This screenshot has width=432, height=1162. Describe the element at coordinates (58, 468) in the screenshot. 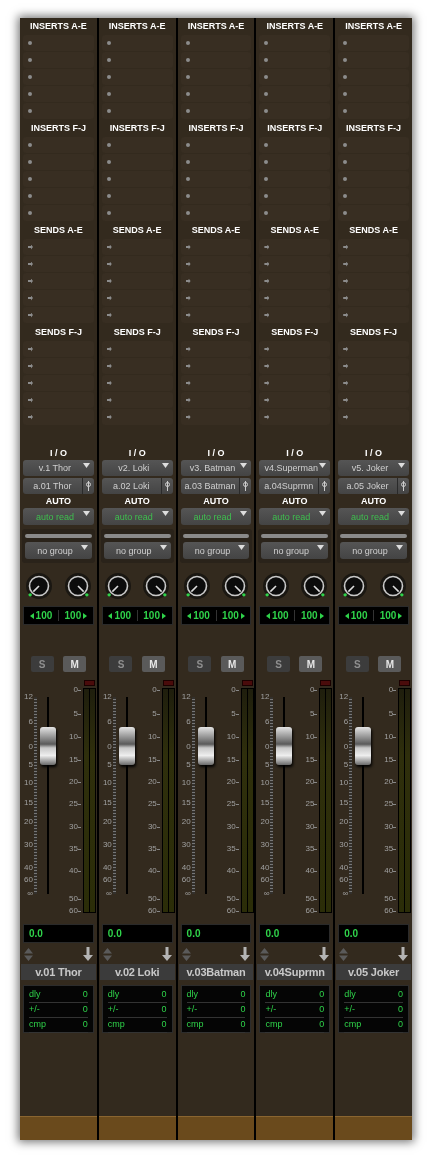

I see `output-selector: v.1 Thor` at that location.